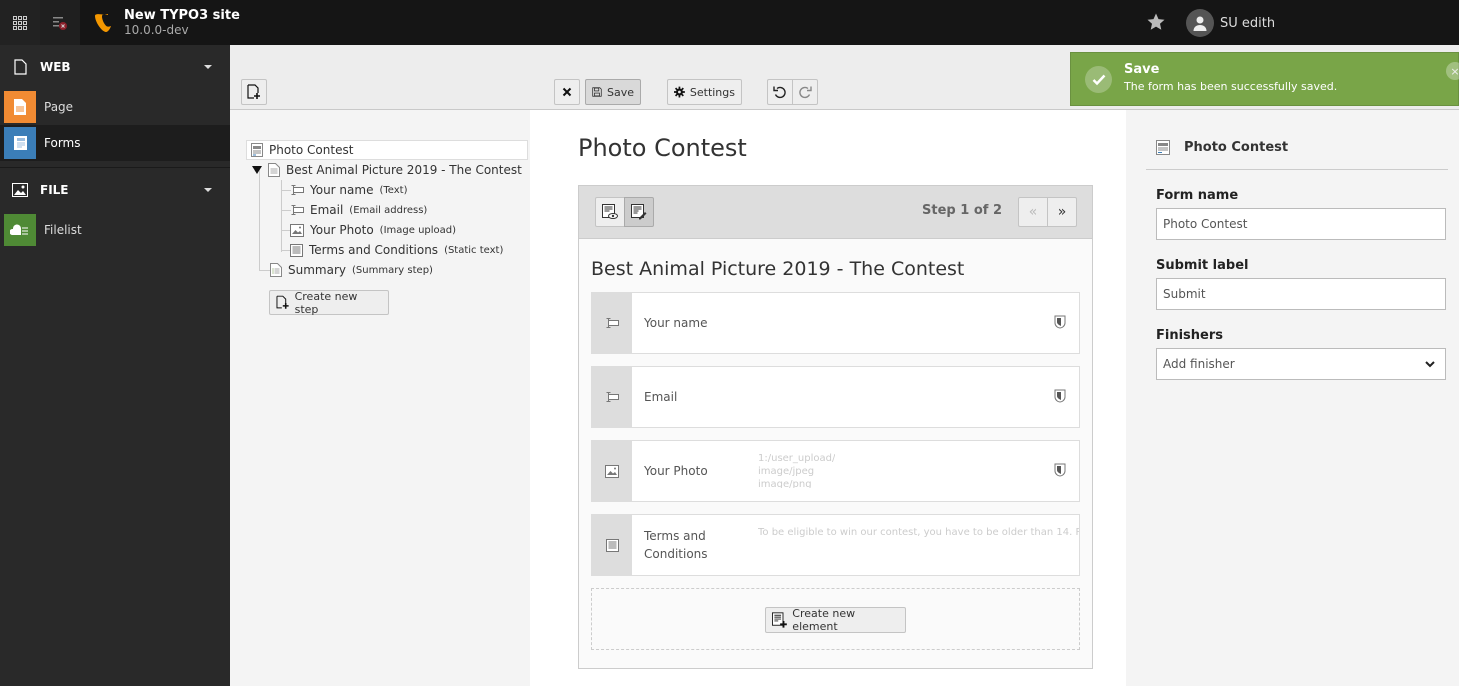 This screenshot has height=686, width=1459. Describe the element at coordinates (115, 190) in the screenshot. I see `module-group-file: FILE` at that location.